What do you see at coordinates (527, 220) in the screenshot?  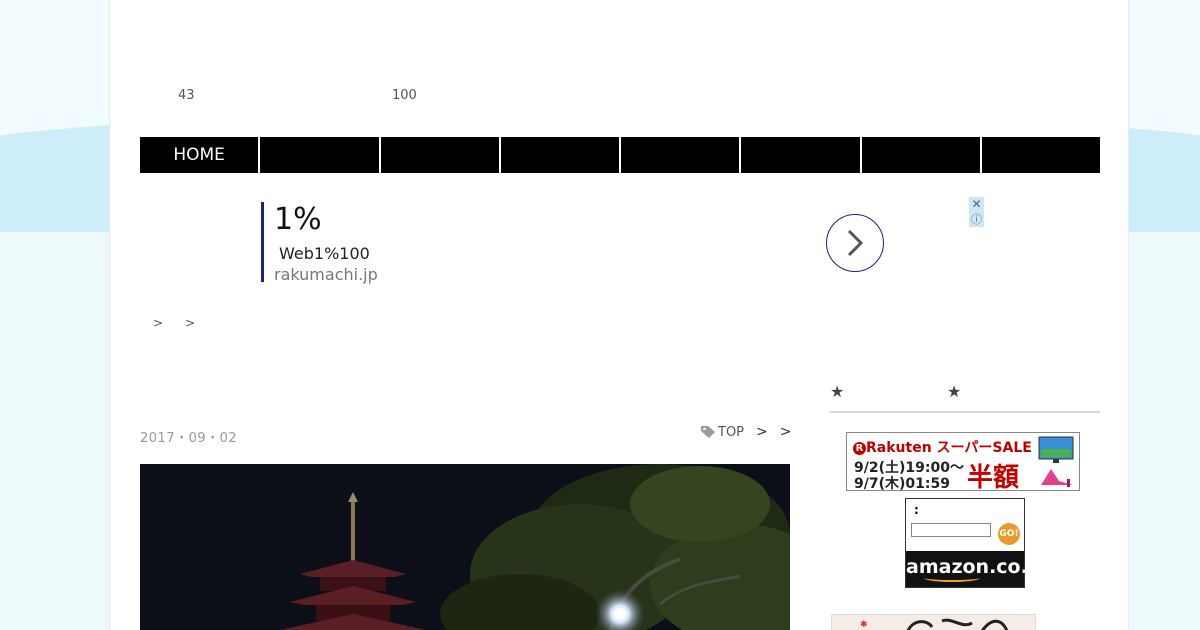 I see `ad-title: 1%` at bounding box center [527, 220].